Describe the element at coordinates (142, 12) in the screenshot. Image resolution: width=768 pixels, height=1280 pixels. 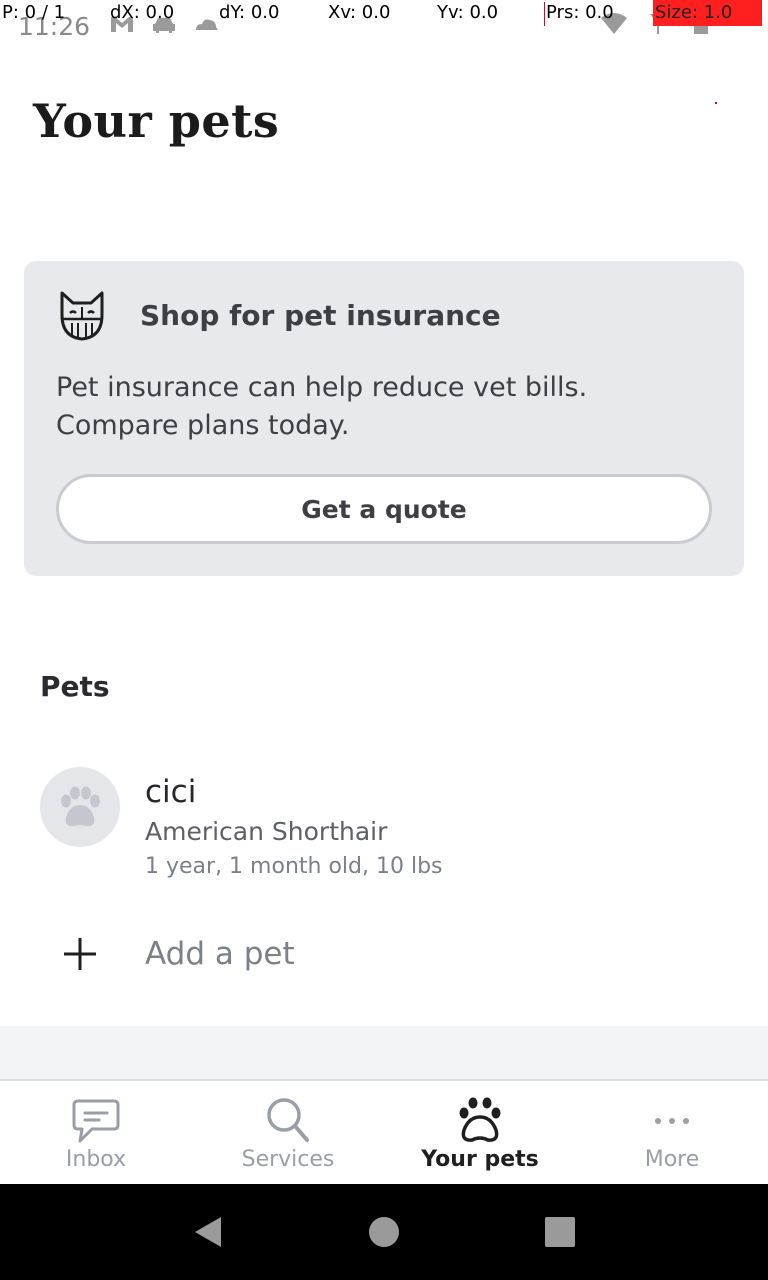
I see `debug-dx: dX: 0.0` at that location.